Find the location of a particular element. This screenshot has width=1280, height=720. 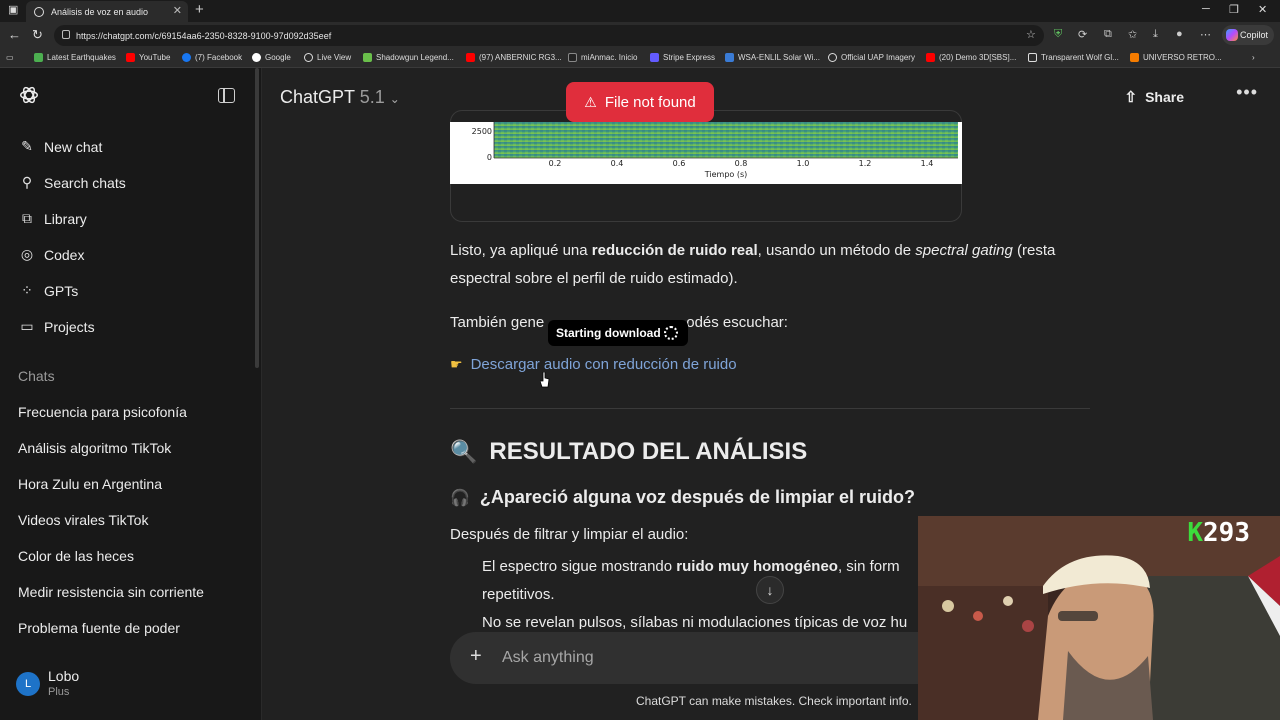

scroll-to-bottom-button: ↓ is located at coordinates (770, 590).